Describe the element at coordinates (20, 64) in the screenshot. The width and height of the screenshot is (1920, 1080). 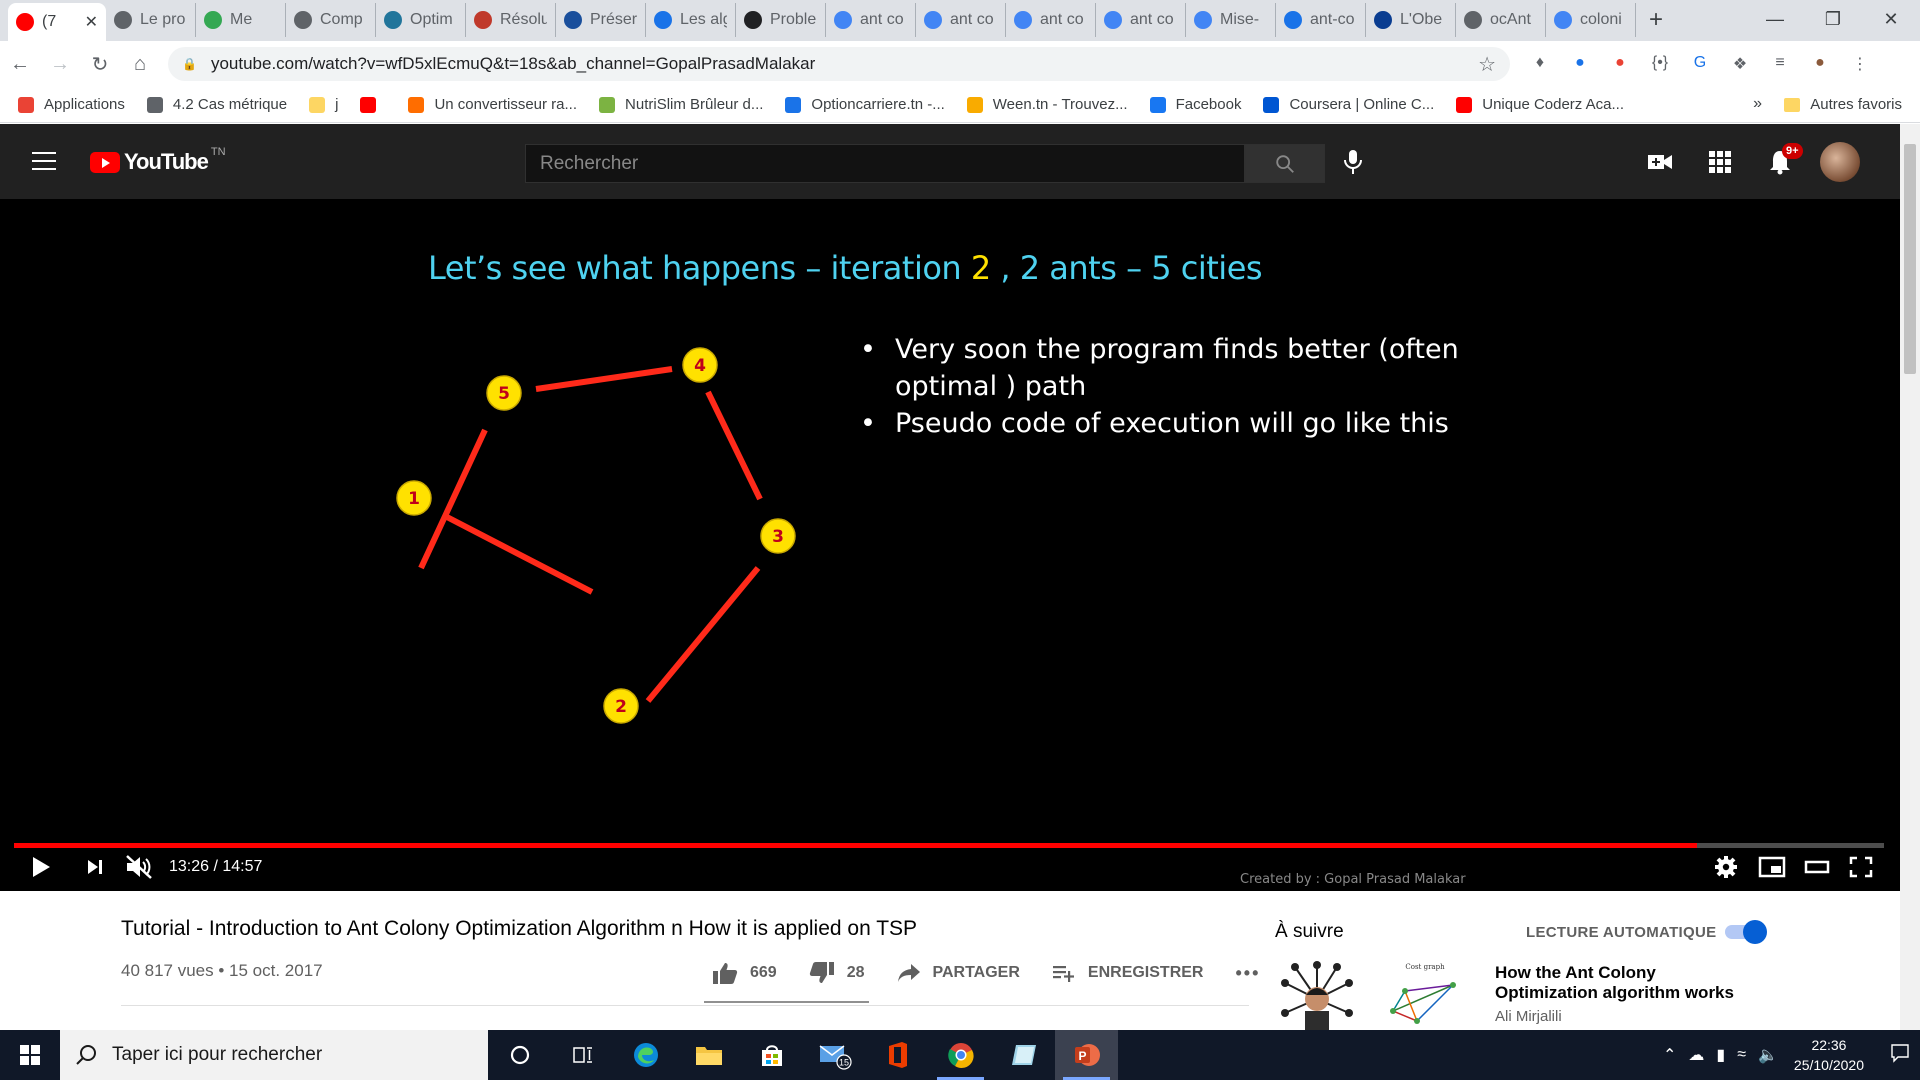
I see `back-icon: ←` at that location.